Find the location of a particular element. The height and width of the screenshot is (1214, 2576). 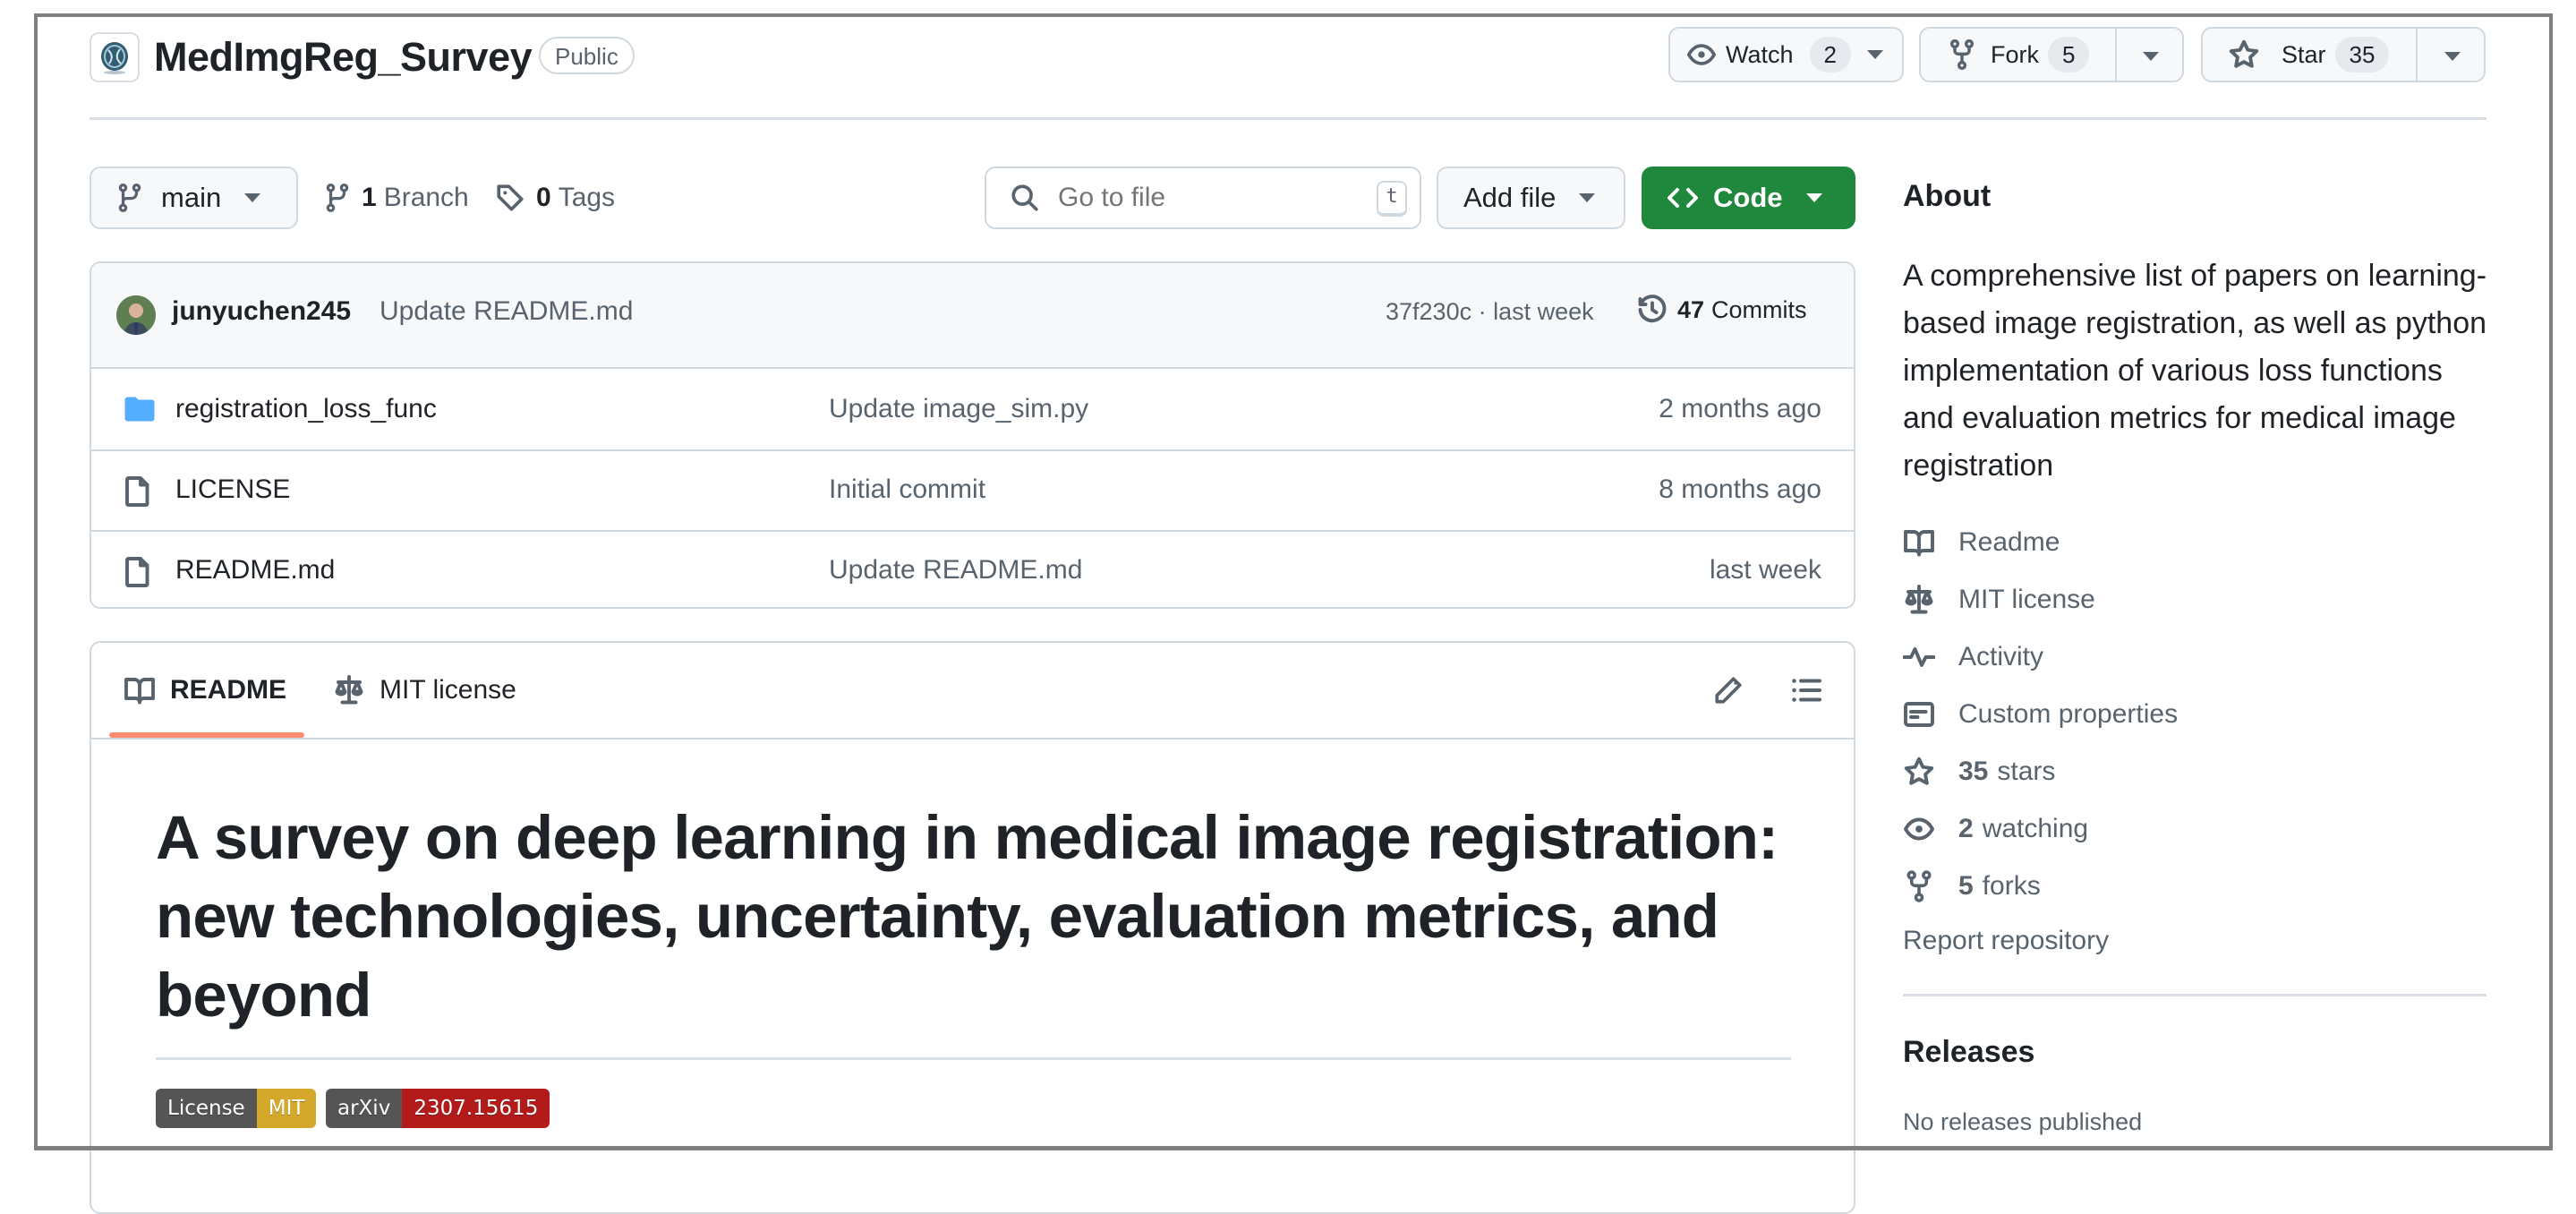

file-age: last week is located at coordinates (1765, 570).